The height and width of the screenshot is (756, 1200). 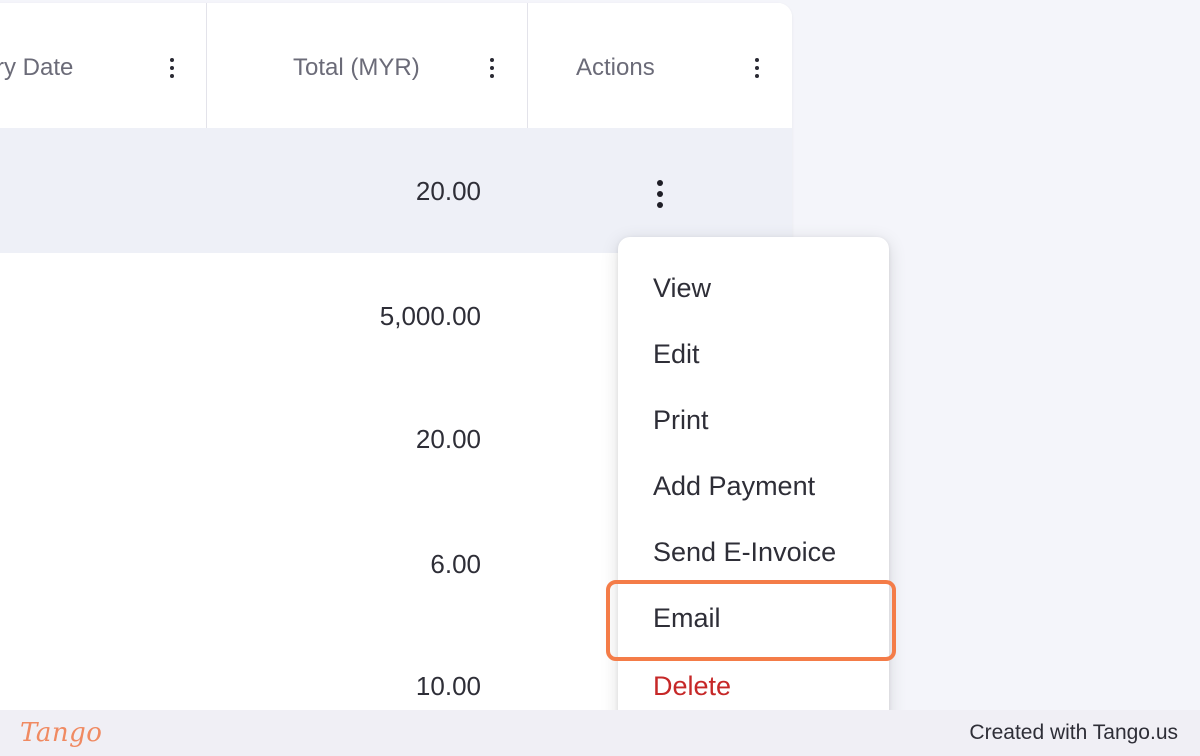 What do you see at coordinates (753, 420) in the screenshot?
I see `menu-item-print: Print` at bounding box center [753, 420].